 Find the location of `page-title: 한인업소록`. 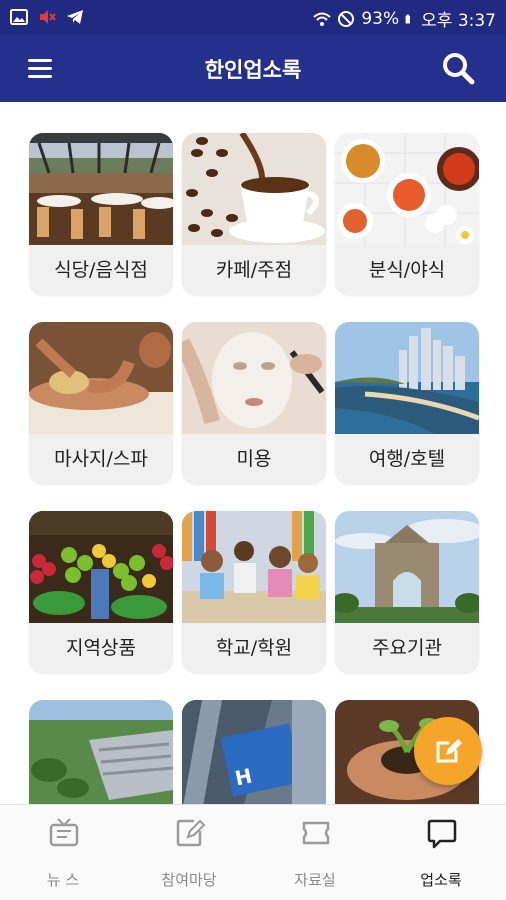

page-title: 한인업소록 is located at coordinates (253, 70).